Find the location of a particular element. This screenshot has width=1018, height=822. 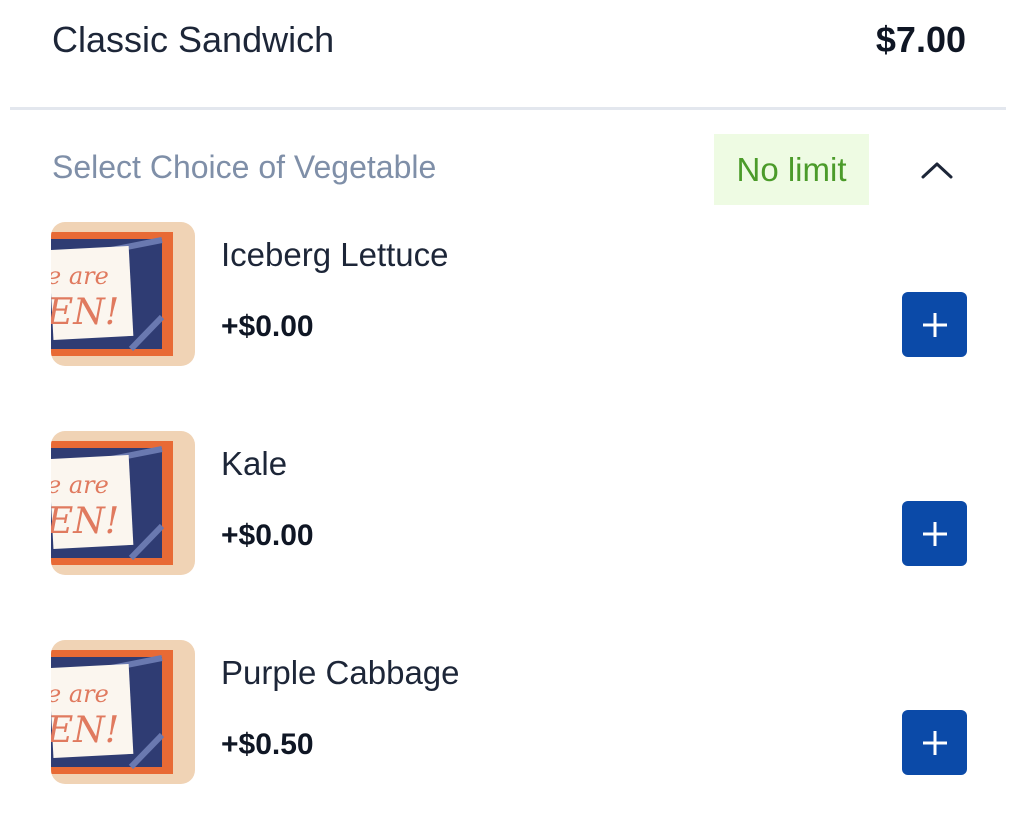

option-name: Kale is located at coordinates (254, 463).